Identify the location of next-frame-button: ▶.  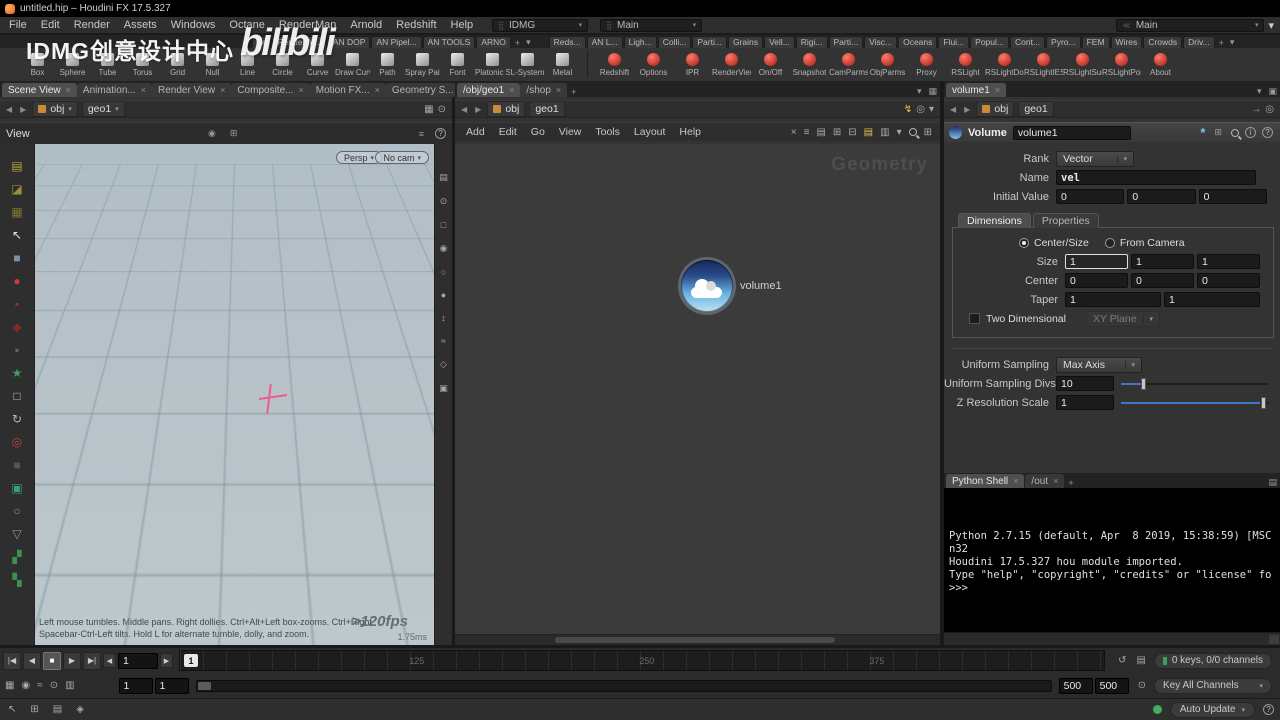
(166, 660).